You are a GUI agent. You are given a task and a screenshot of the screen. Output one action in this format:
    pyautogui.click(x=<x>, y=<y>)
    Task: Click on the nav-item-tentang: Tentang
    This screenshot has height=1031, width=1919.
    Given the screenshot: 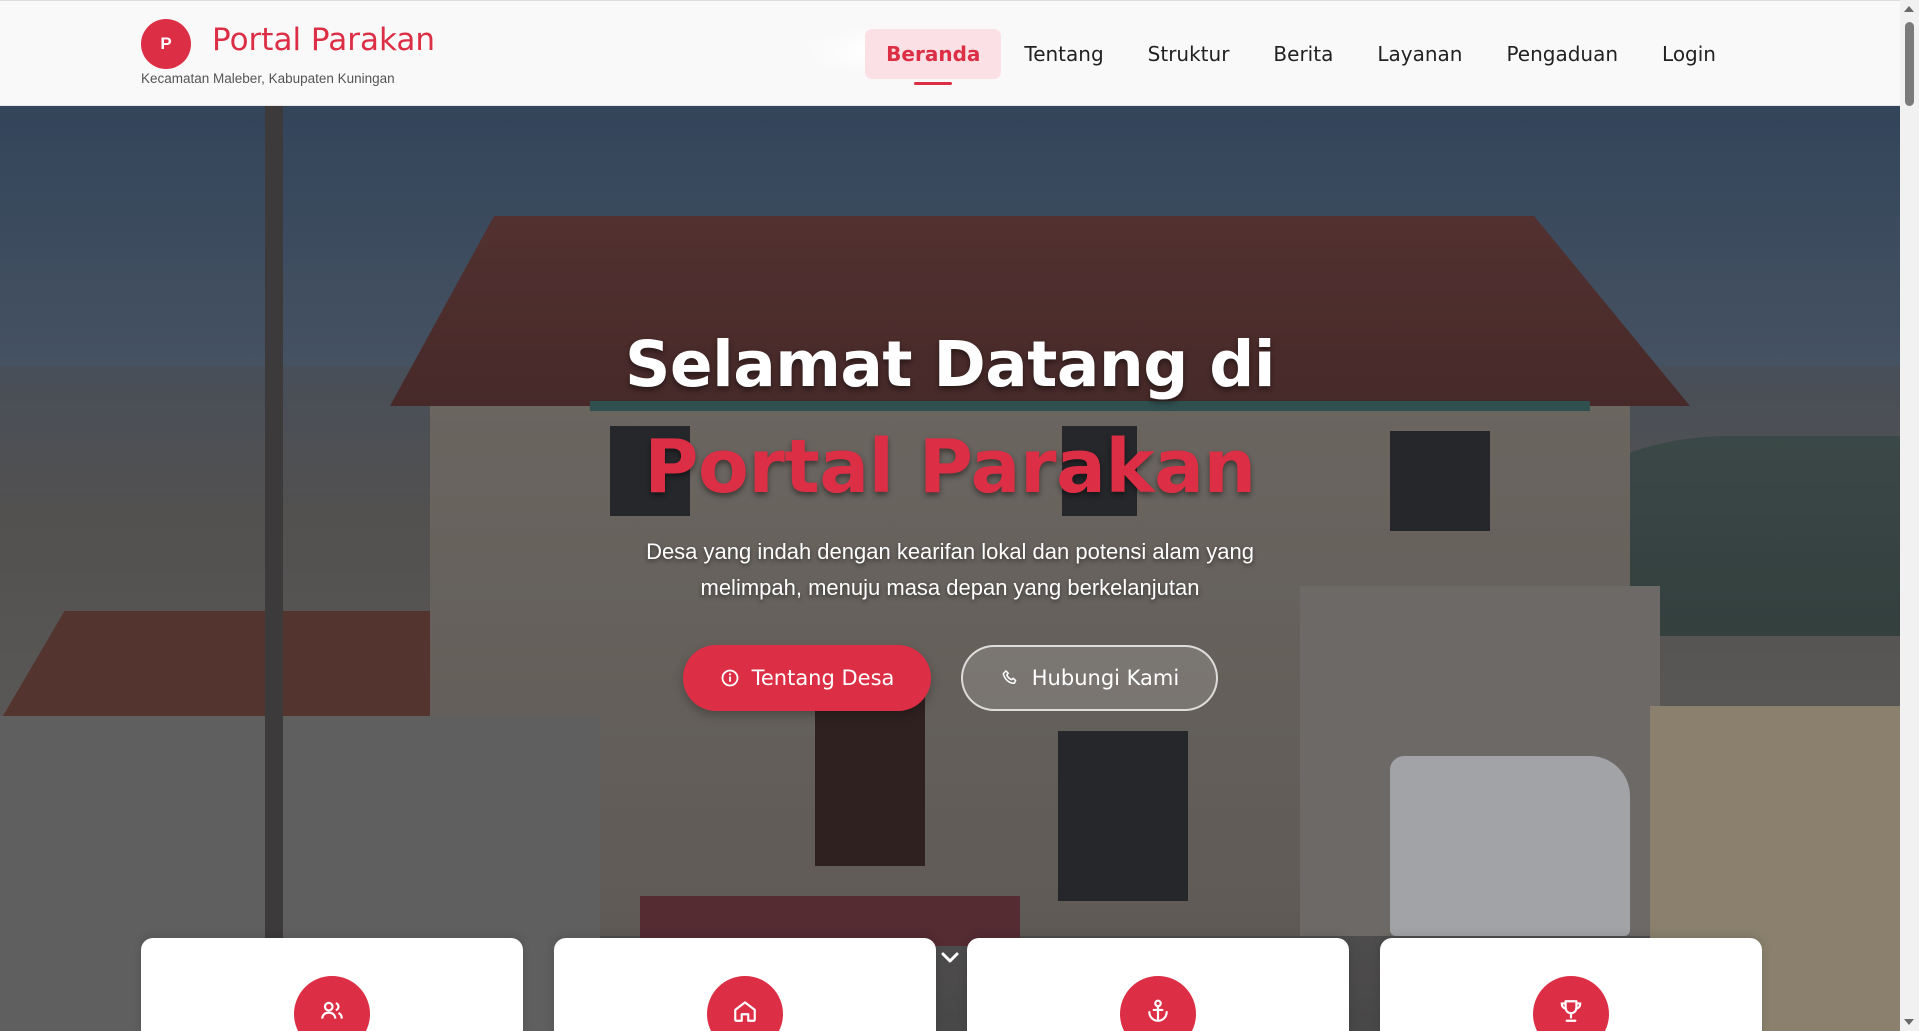 What is the action you would take?
    pyautogui.click(x=1063, y=54)
    